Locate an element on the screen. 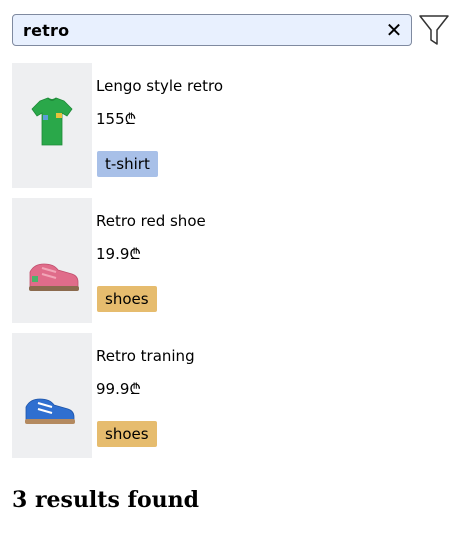 The height and width of the screenshot is (558, 467). product-price: 19.9₾ is located at coordinates (118, 254).